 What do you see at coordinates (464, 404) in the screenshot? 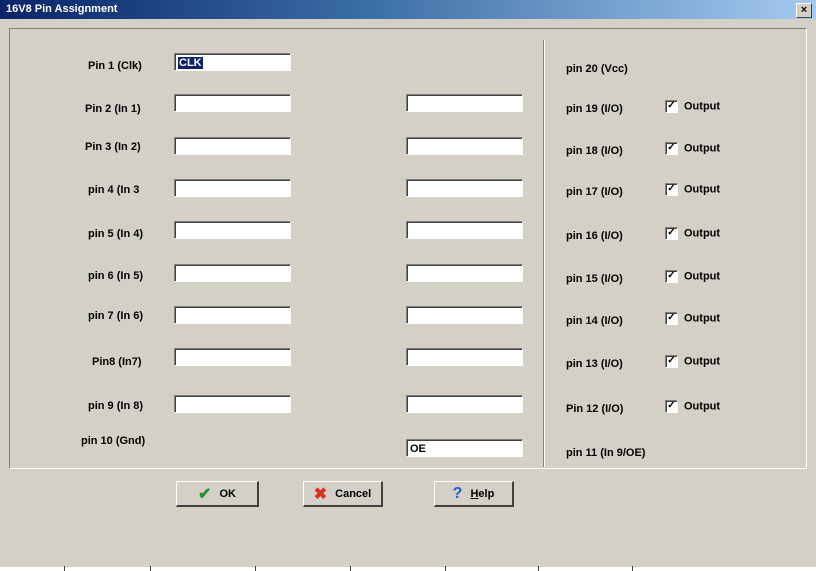
I see `pin-12-field` at bounding box center [464, 404].